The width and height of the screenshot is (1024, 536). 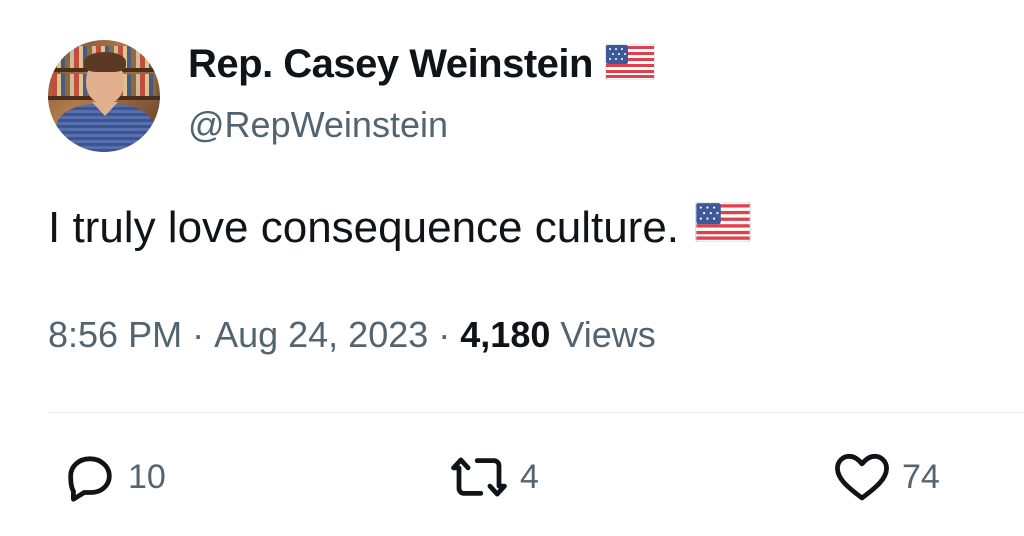 I want to click on retweet-count: 4, so click(x=529, y=476).